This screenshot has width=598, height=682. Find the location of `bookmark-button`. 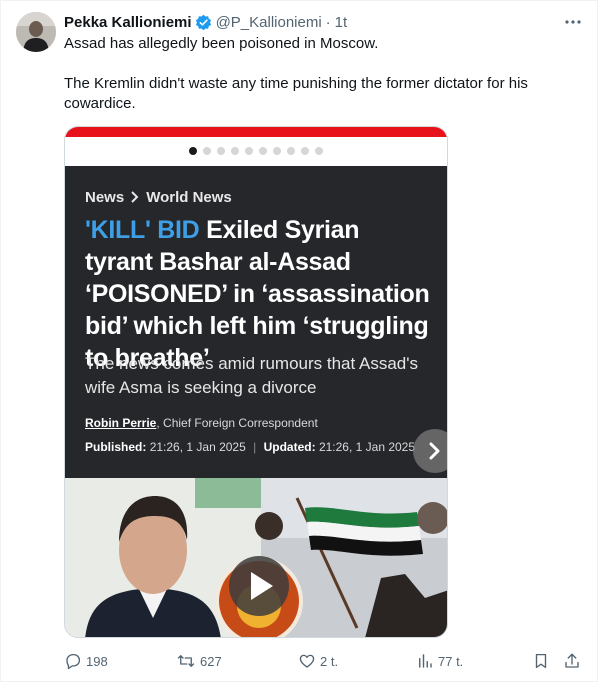

bookmark-button is located at coordinates (541, 661).